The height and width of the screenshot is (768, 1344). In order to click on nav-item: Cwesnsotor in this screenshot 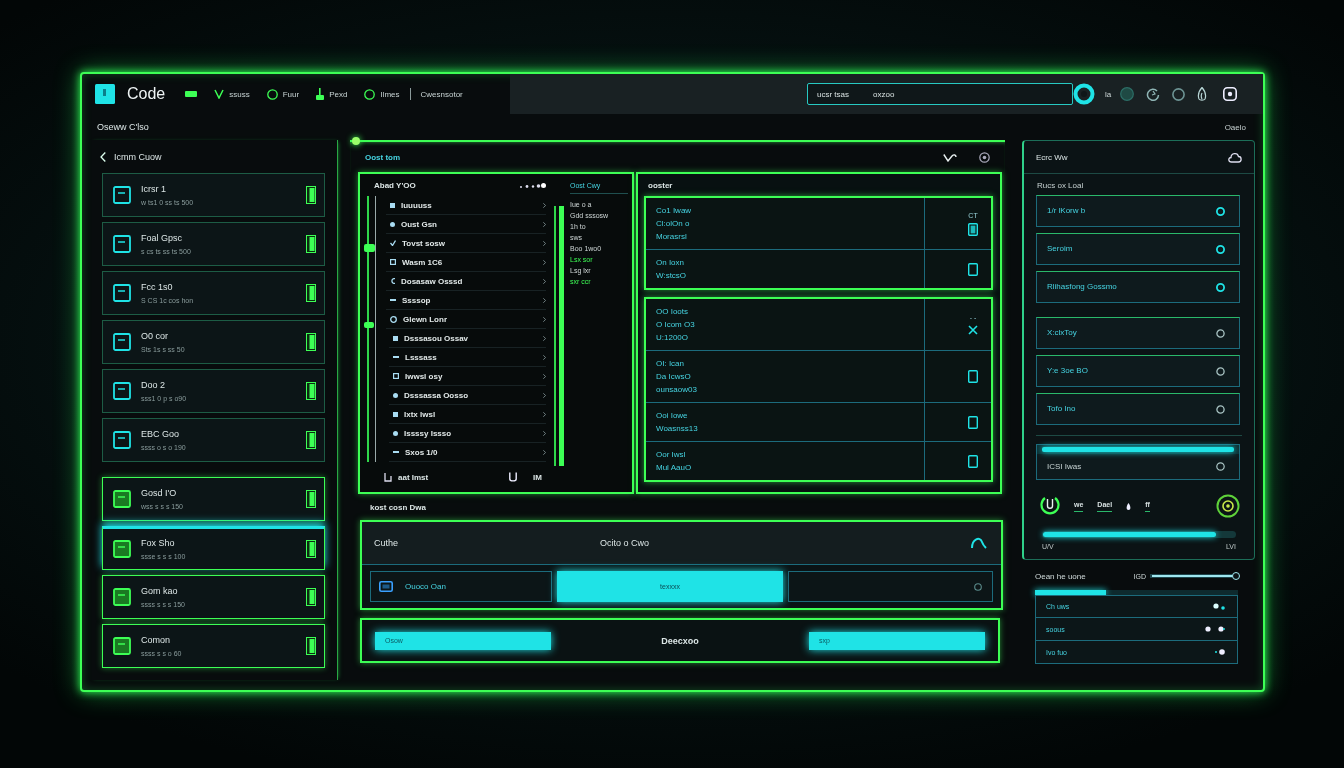, I will do `click(441, 94)`.